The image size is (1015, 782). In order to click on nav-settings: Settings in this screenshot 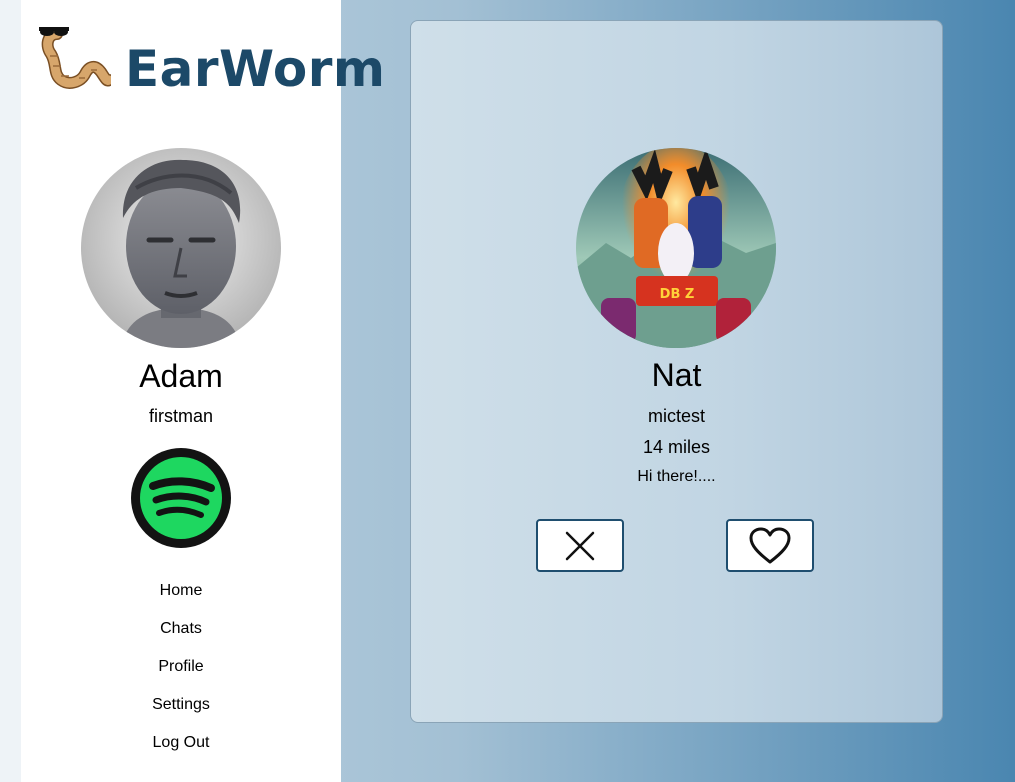, I will do `click(181, 705)`.